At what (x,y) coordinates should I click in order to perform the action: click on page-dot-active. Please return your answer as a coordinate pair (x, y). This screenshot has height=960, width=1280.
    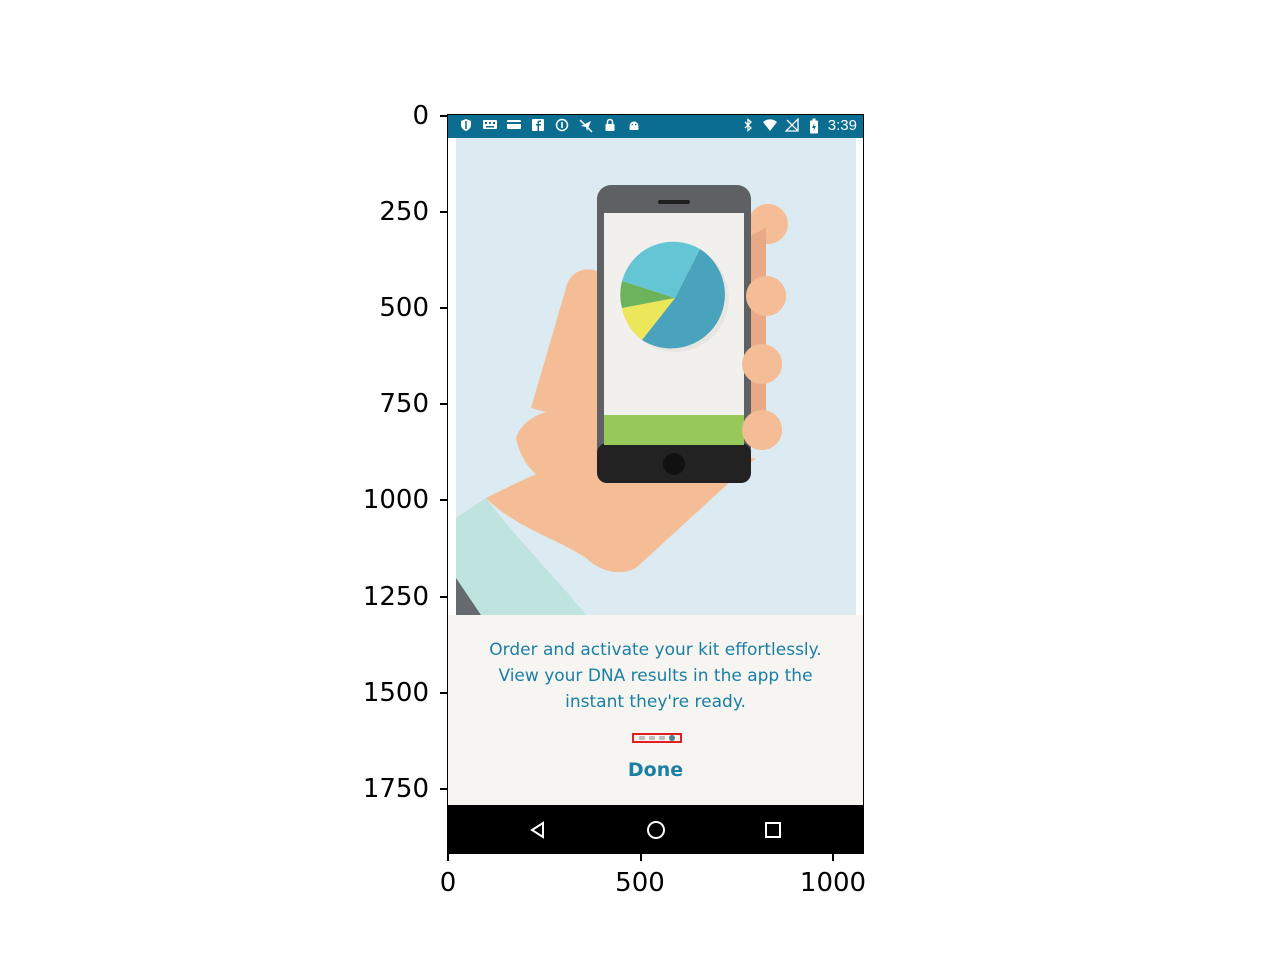
    Looking at the image, I should click on (672, 738).